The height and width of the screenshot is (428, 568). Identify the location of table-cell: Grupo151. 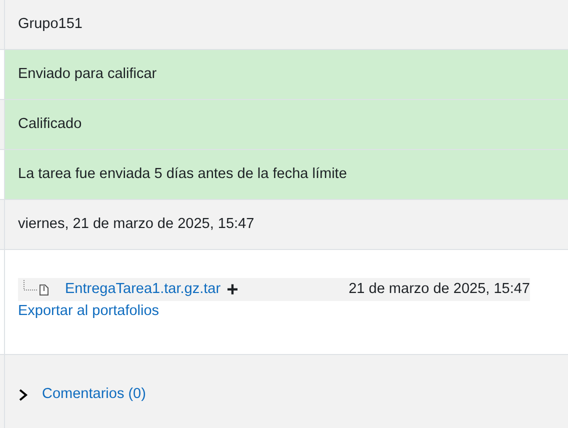
(286, 24).